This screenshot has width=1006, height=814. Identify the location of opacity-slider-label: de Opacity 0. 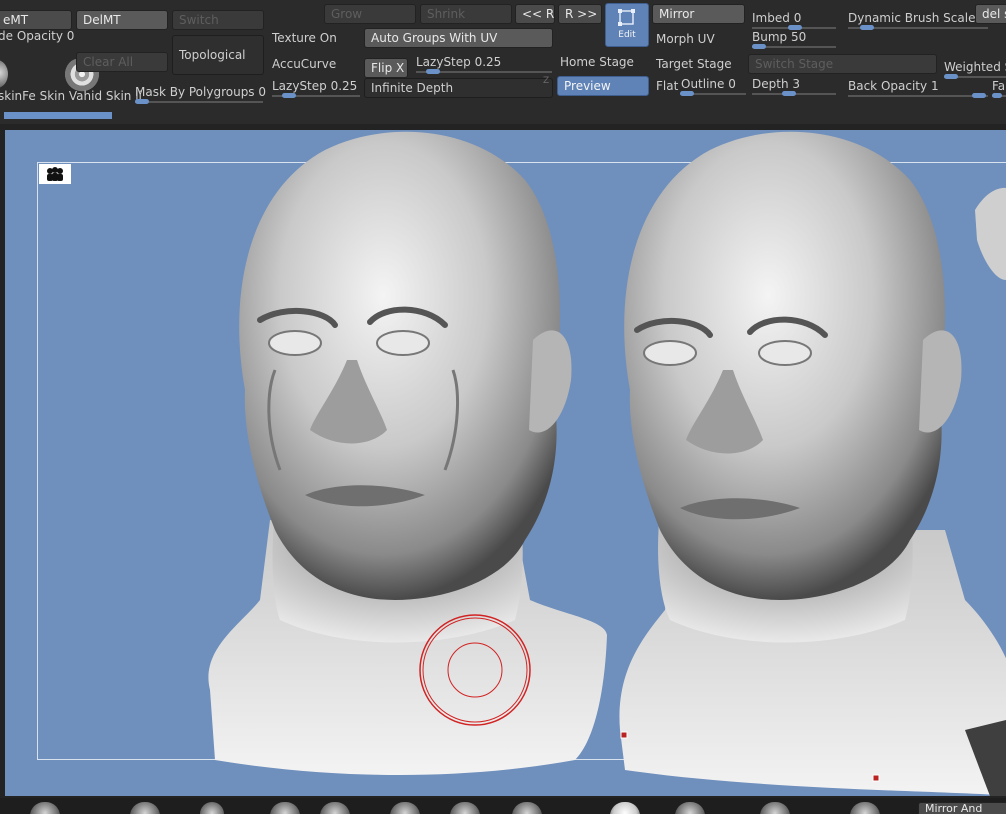
(37, 36).